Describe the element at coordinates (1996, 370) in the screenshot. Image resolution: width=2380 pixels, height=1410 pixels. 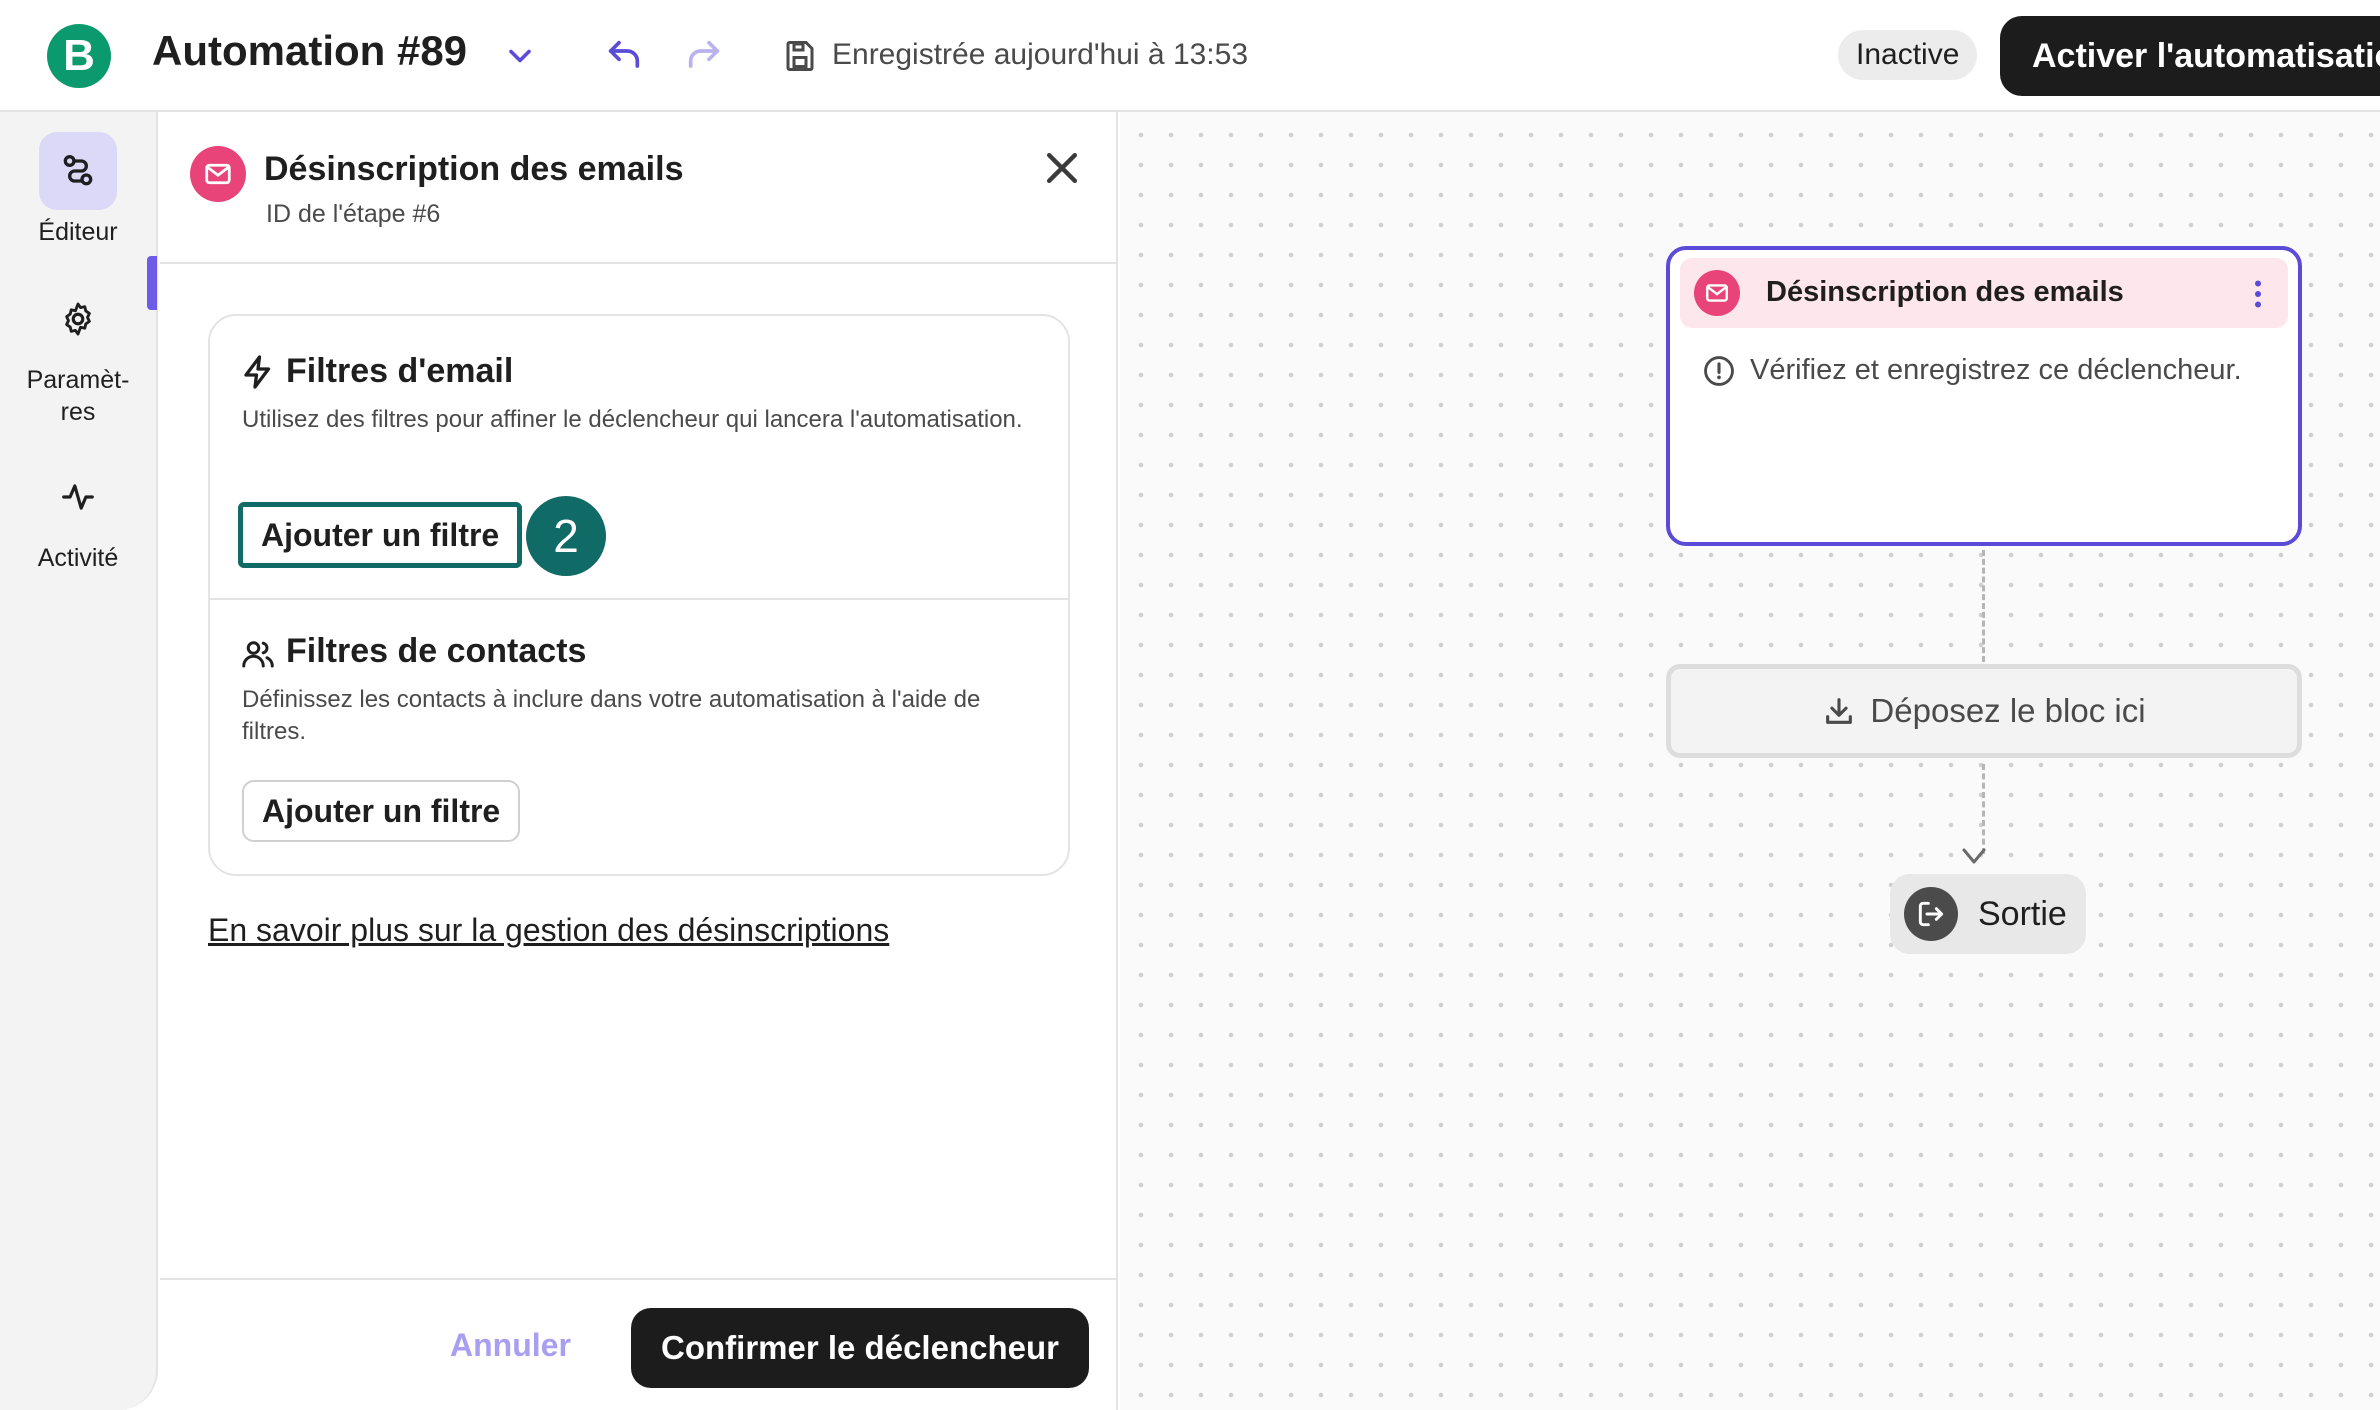
I see `trigger-warning-text: Vérifiez et enregistrez ce déclencheur.` at that location.